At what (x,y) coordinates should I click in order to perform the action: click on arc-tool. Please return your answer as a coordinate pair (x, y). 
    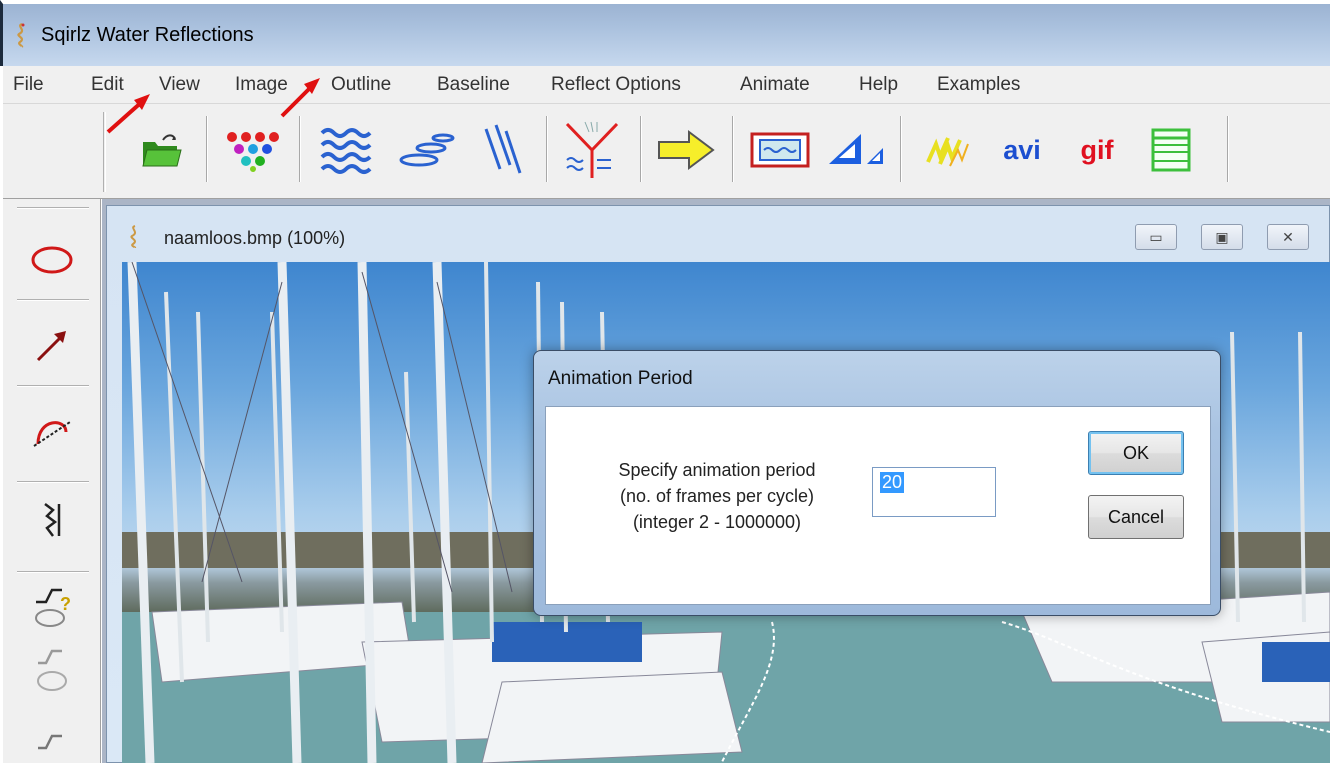
    Looking at the image, I should click on (52, 430).